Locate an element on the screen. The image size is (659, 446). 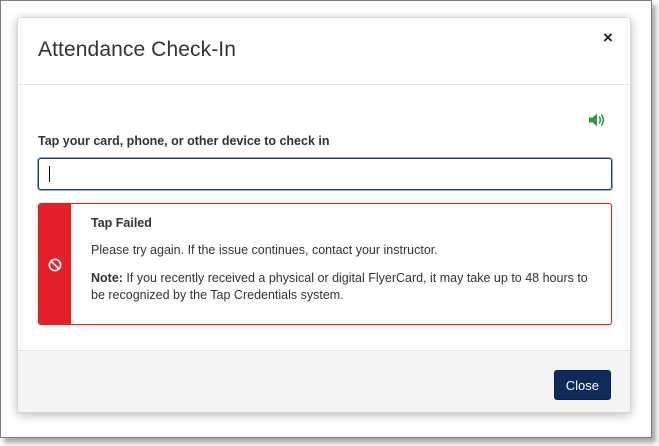
text-caret is located at coordinates (49, 174).